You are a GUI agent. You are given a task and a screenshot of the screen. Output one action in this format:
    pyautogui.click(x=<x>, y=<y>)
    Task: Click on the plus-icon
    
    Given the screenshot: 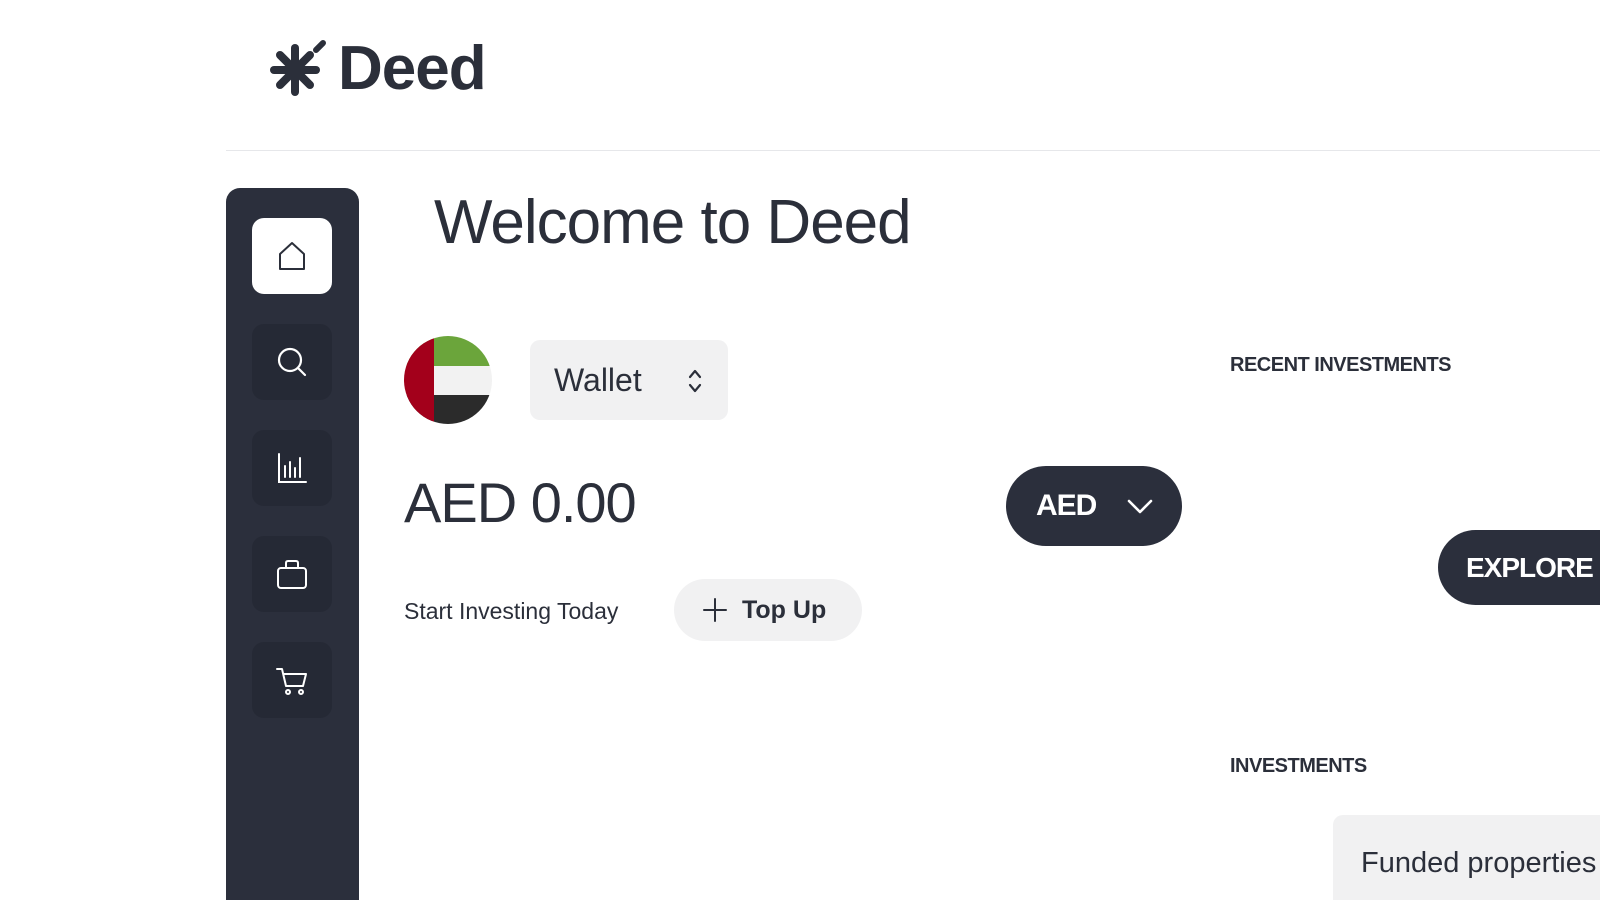 What is the action you would take?
    pyautogui.click(x=715, y=610)
    